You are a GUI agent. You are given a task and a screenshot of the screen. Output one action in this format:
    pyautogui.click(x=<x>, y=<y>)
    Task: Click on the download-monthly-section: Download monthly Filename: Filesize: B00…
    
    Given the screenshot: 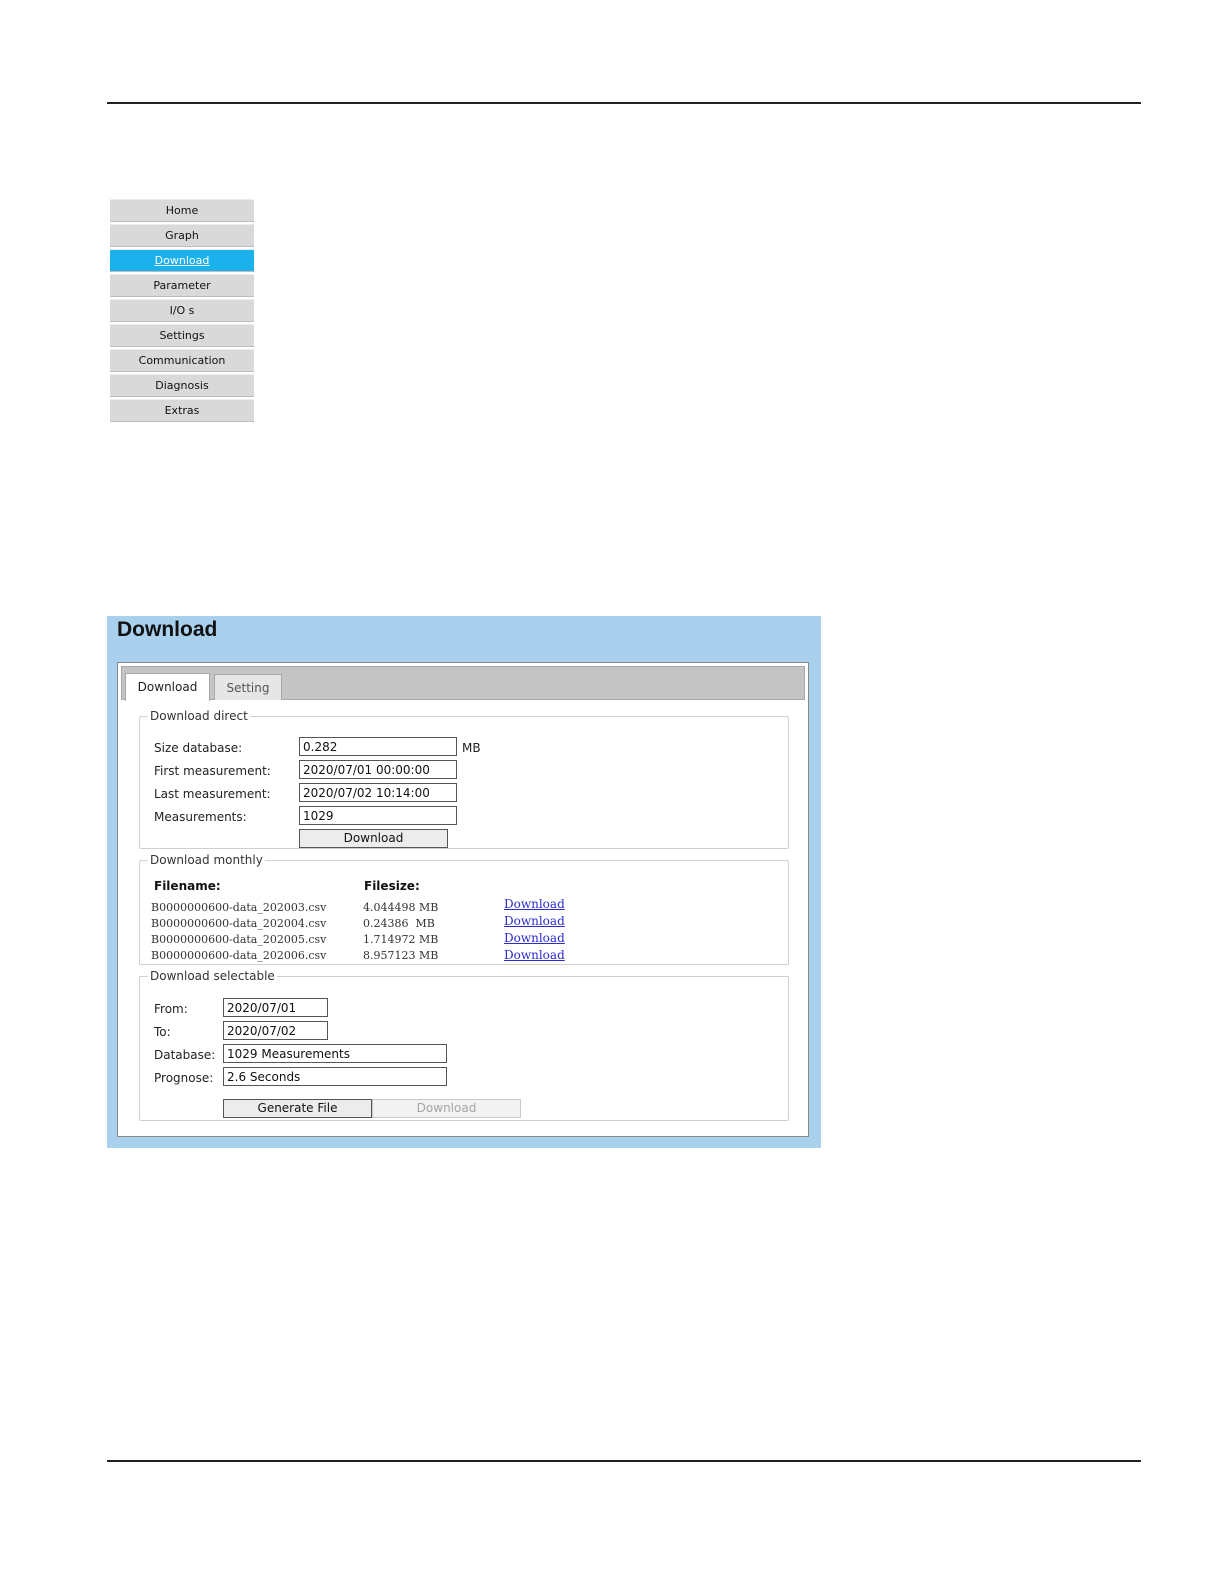 What is the action you would take?
    pyautogui.click(x=464, y=909)
    